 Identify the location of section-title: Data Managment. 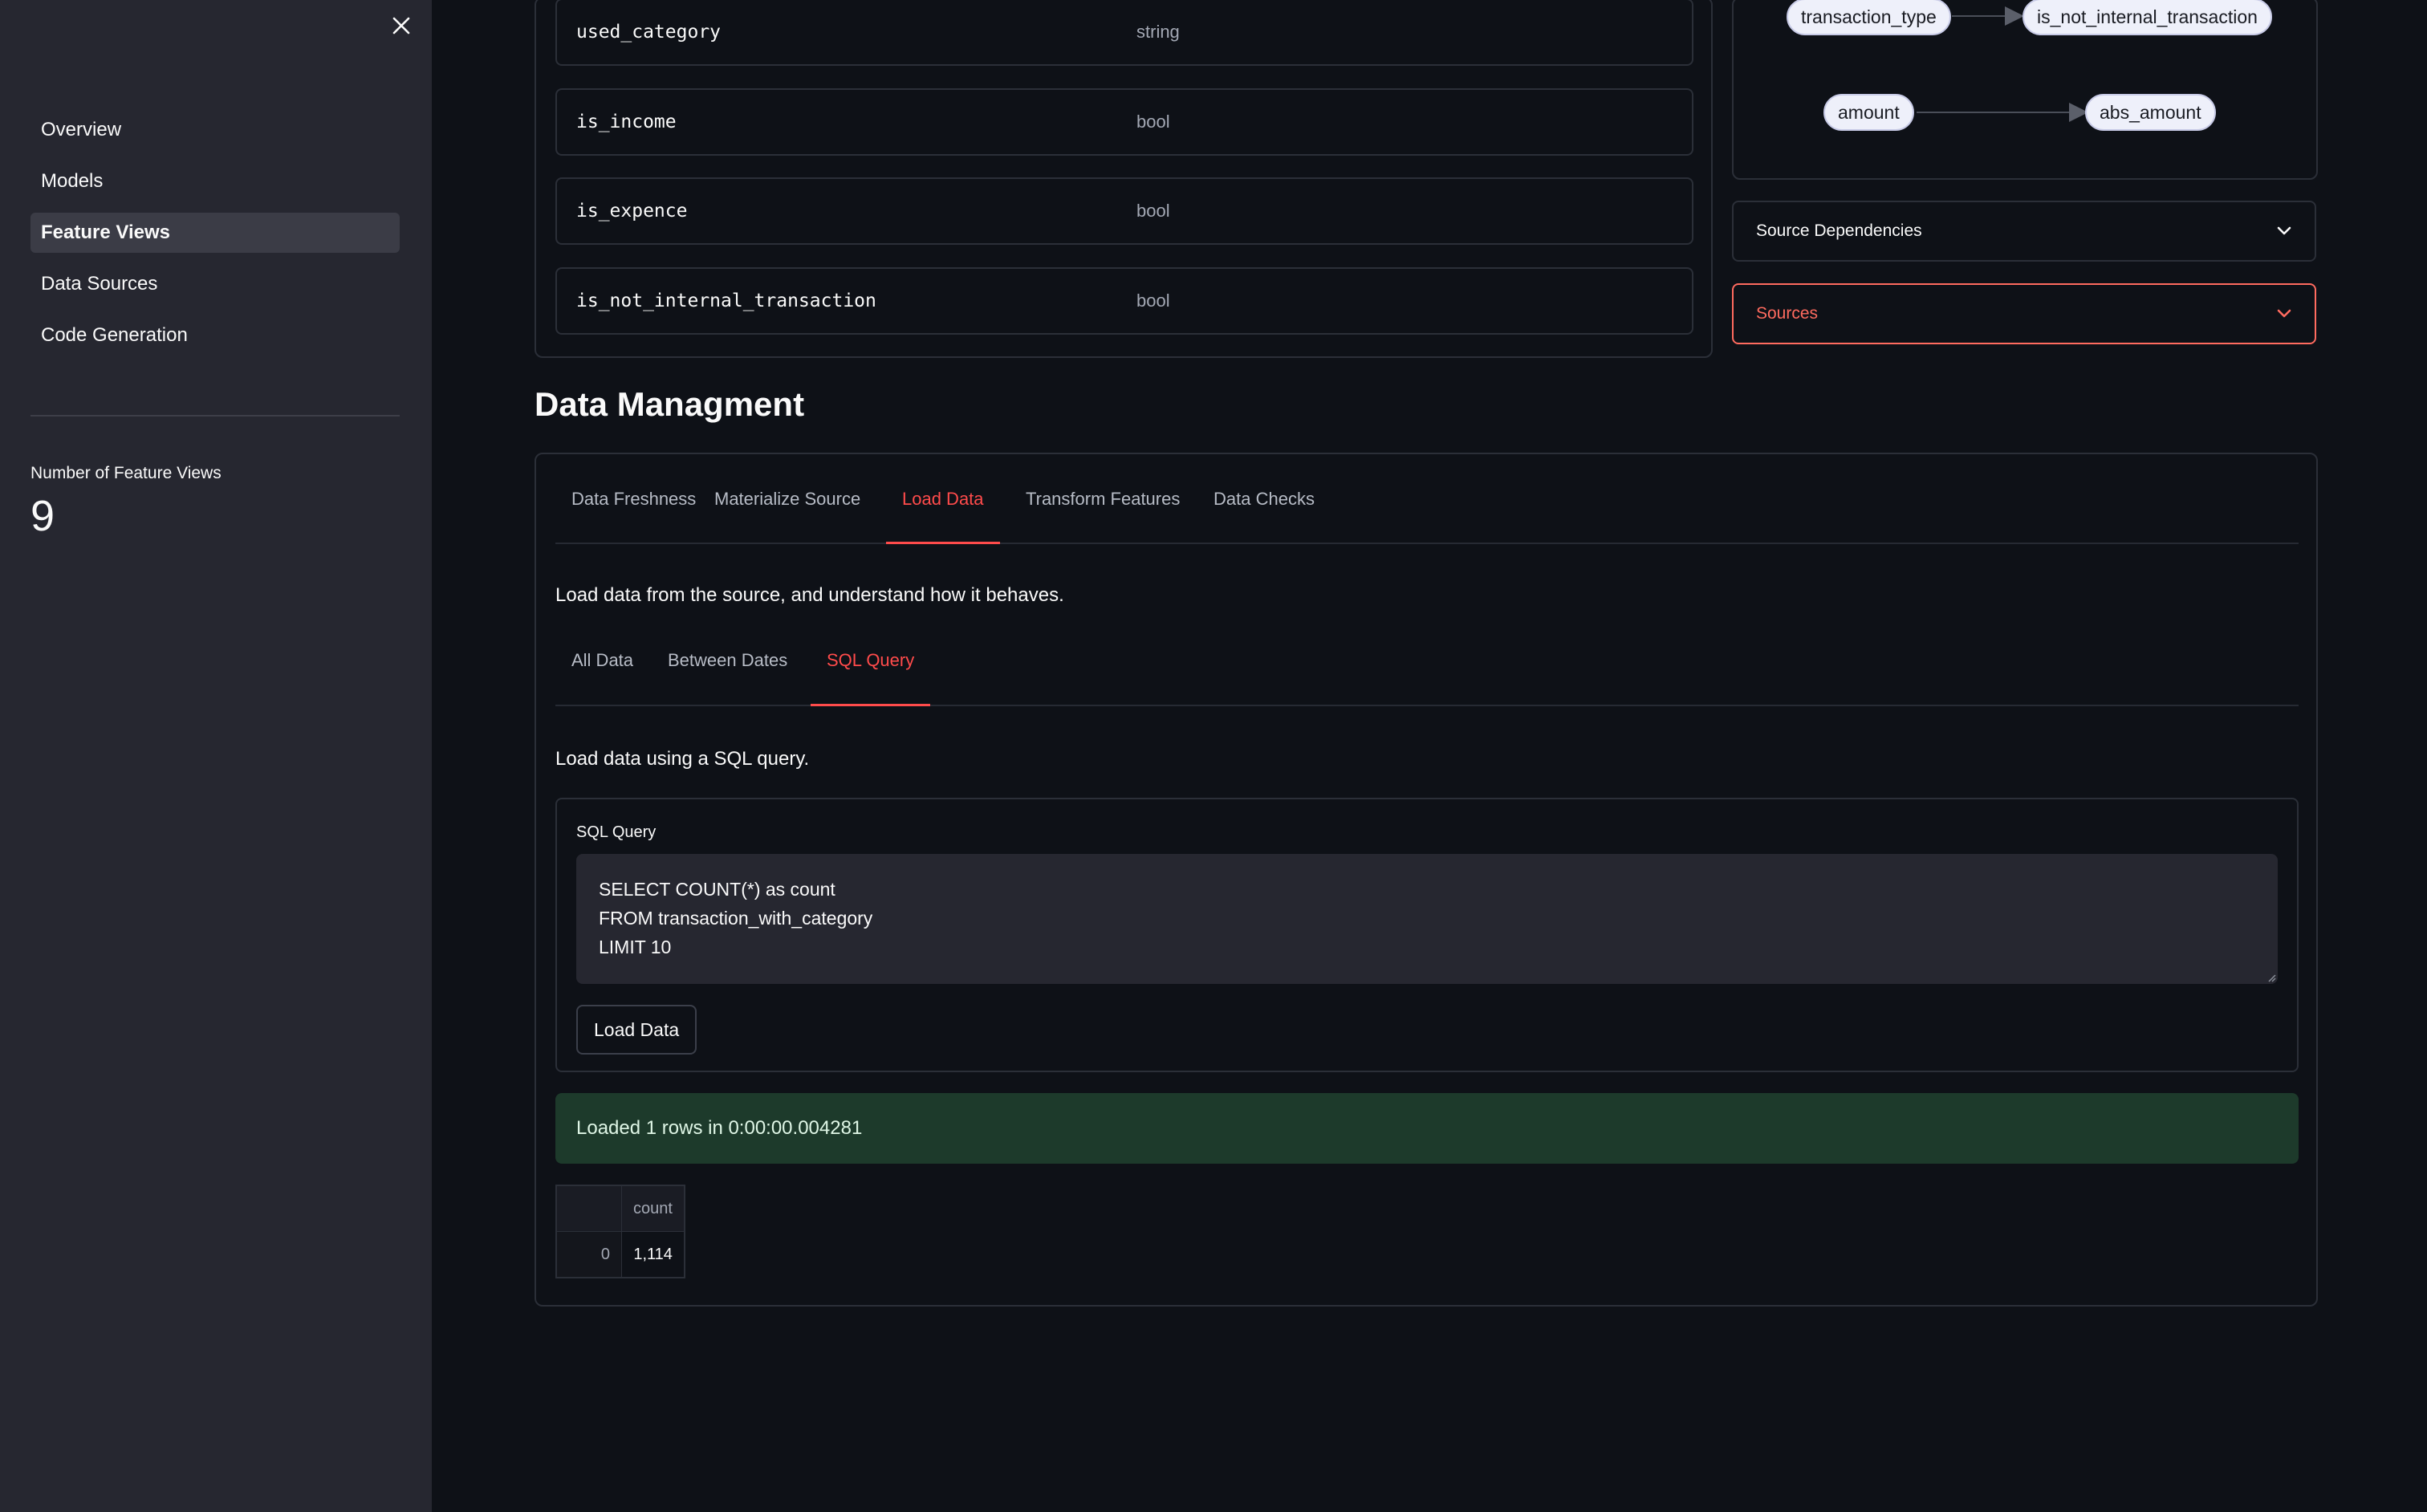
(670, 404).